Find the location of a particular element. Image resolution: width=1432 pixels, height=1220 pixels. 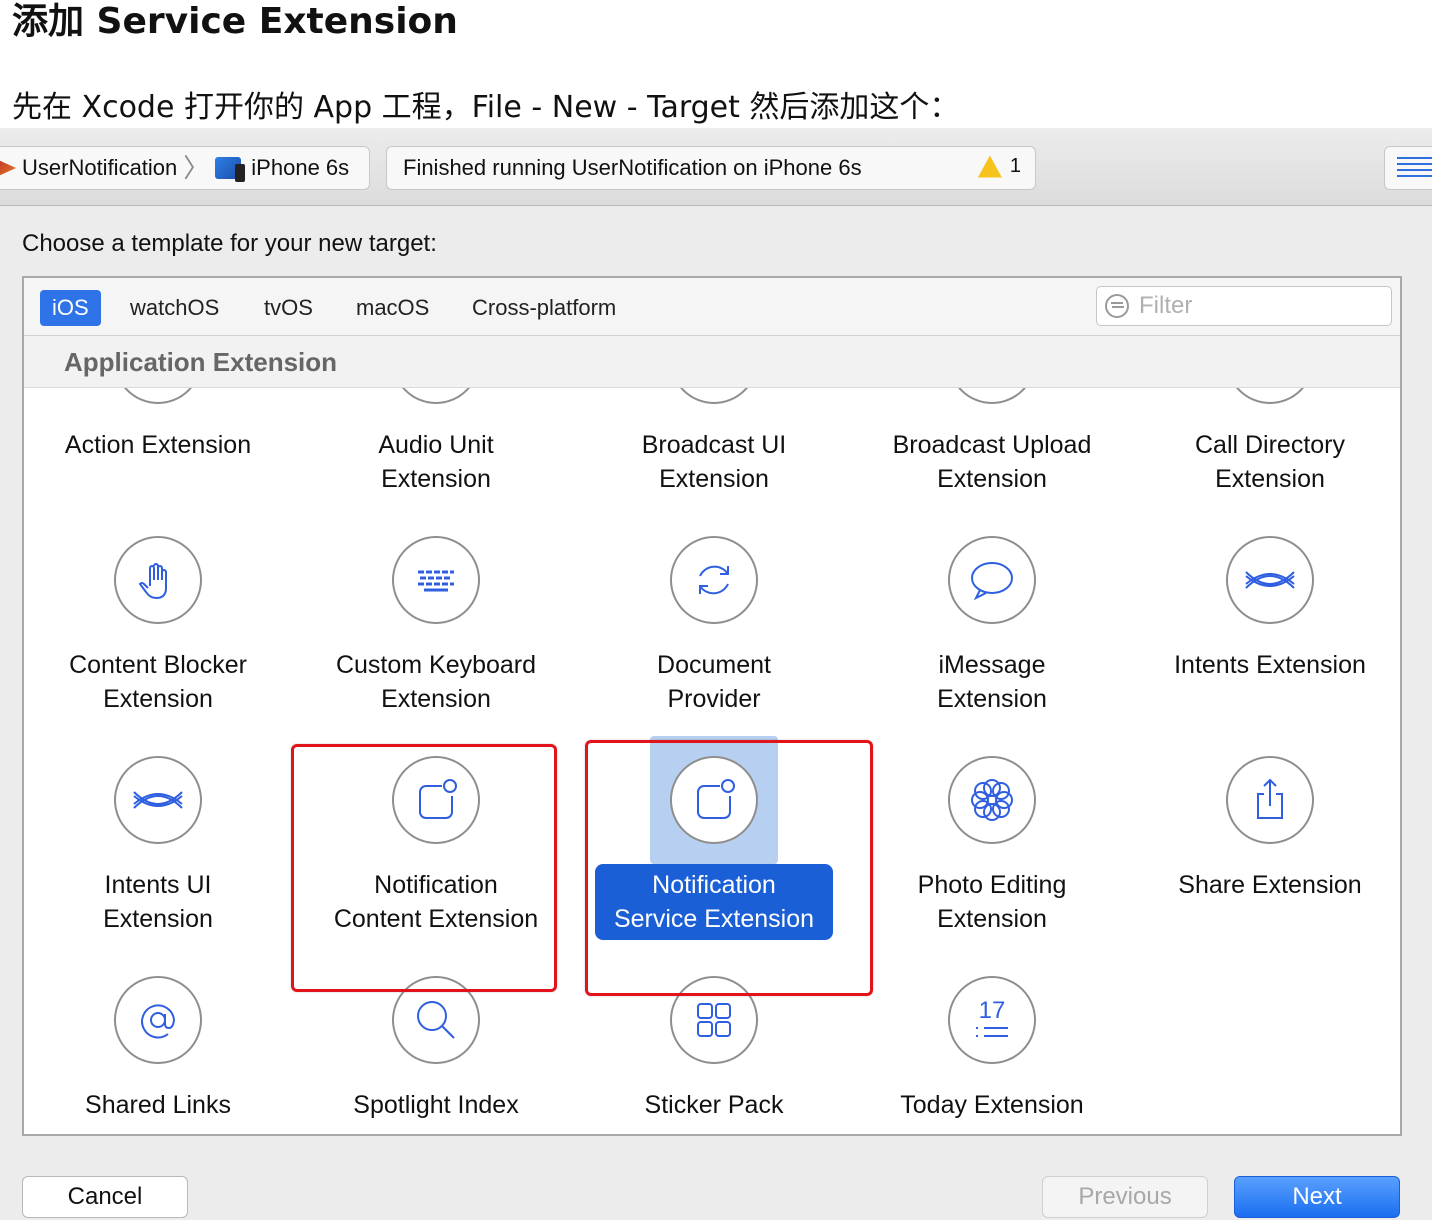

template-audio-unit-extension: Audio Unit Extension is located at coordinates (436, 442).